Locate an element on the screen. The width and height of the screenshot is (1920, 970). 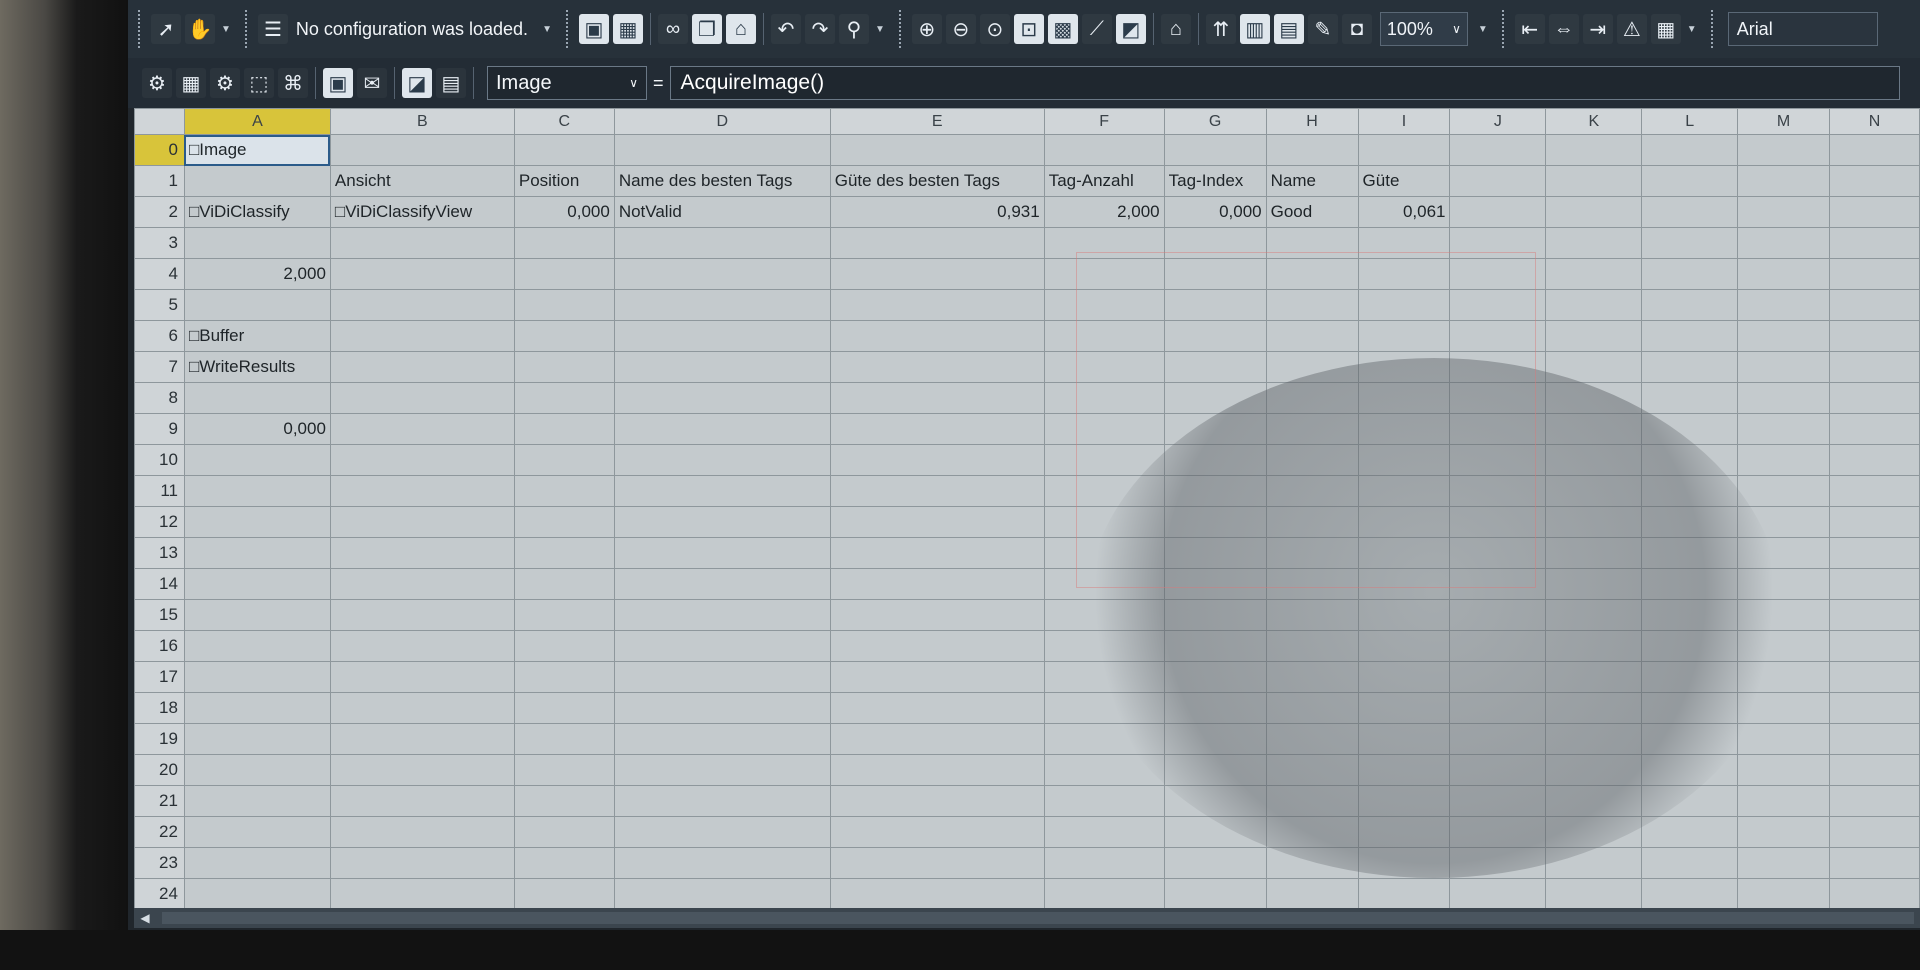
cell-b7 is located at coordinates (422, 367).